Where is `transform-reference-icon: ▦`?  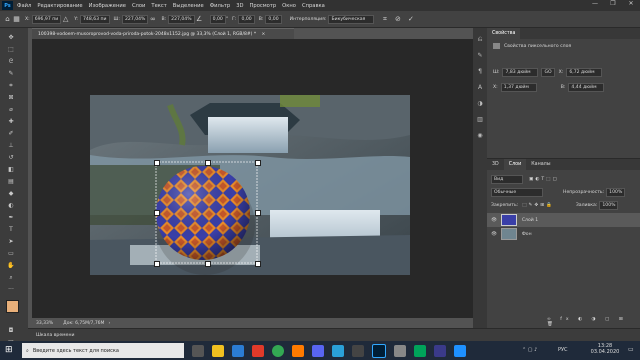 transform-reference-icon: ▦ is located at coordinates (16, 19).